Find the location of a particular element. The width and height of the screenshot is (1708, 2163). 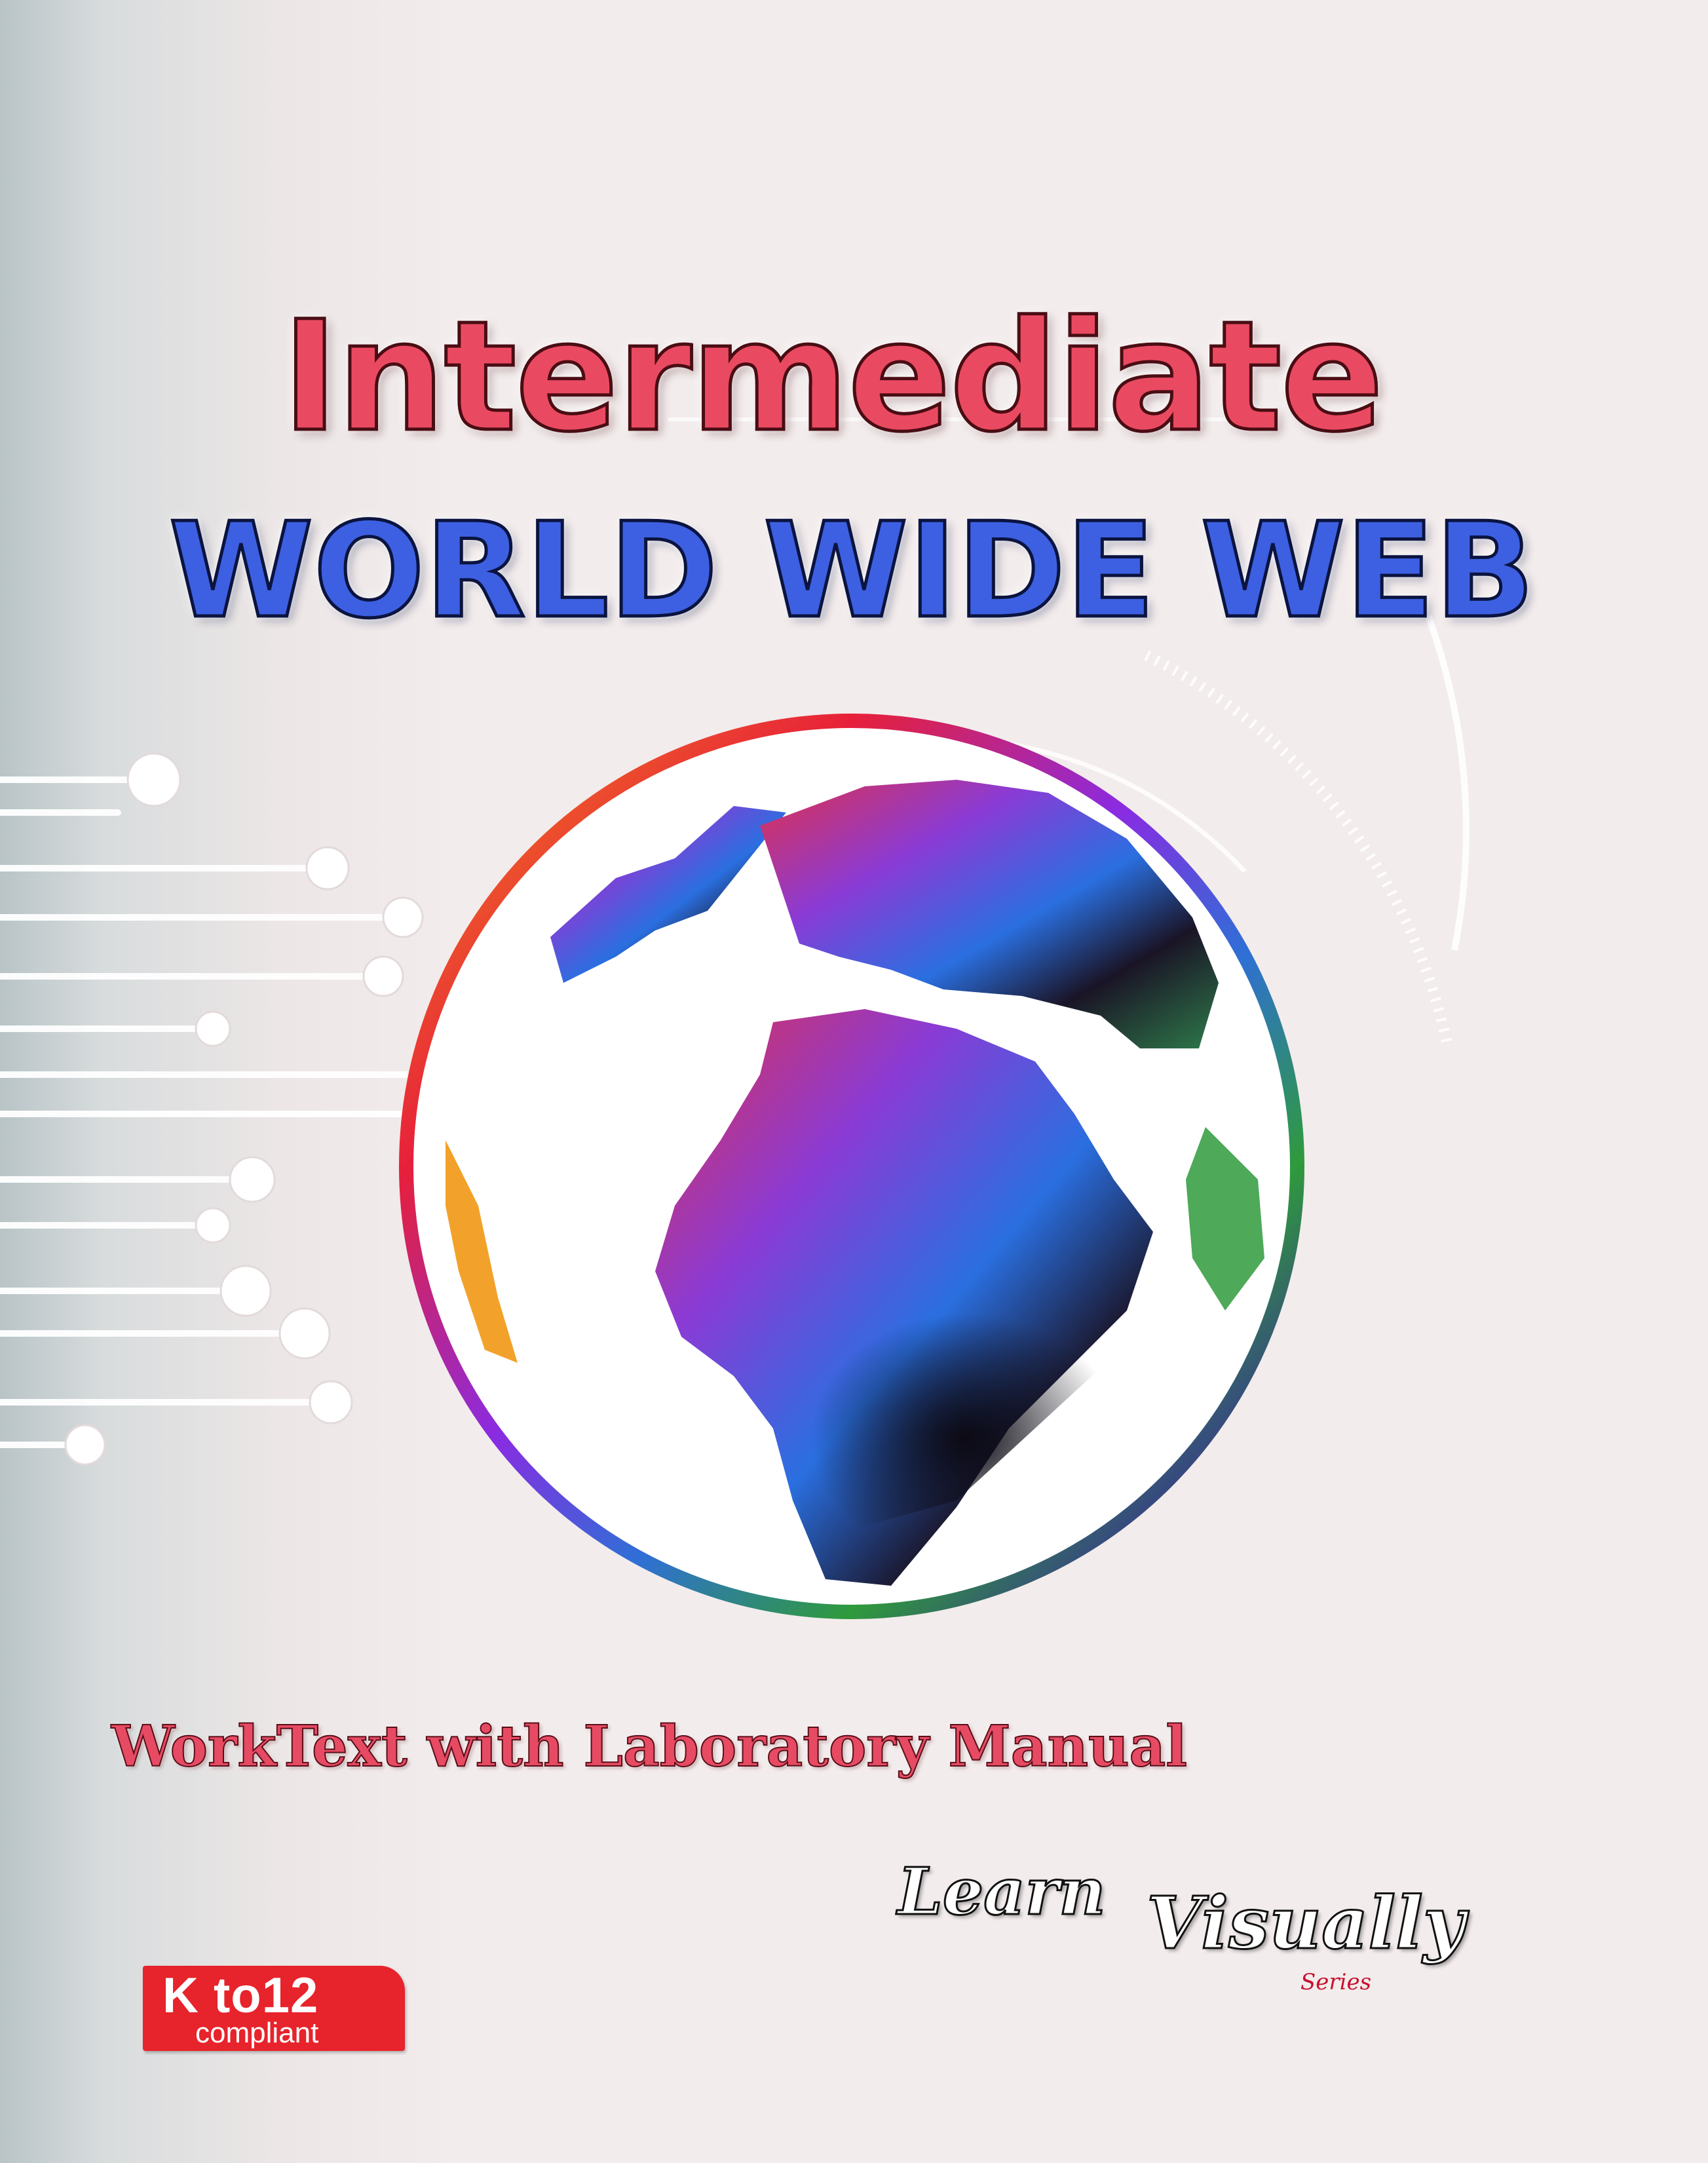

k12-compliant-badge: K to12 compliant is located at coordinates (274, 2009).